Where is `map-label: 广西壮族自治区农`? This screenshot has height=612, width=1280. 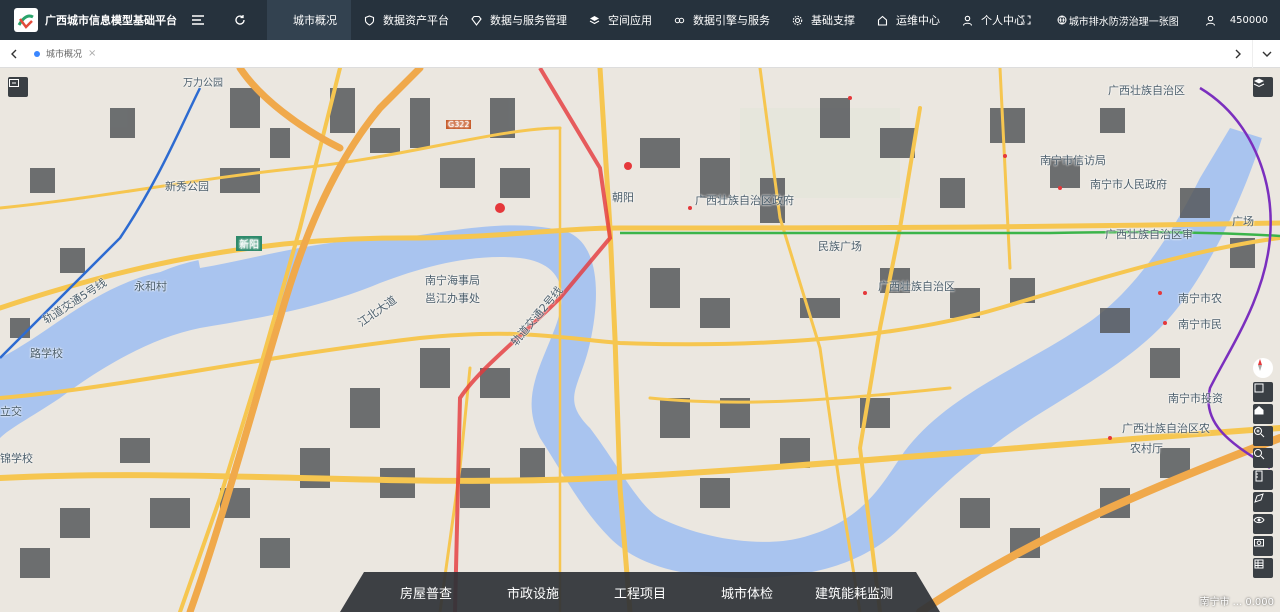 map-label: 广西壮族自治区农 is located at coordinates (1166, 428).